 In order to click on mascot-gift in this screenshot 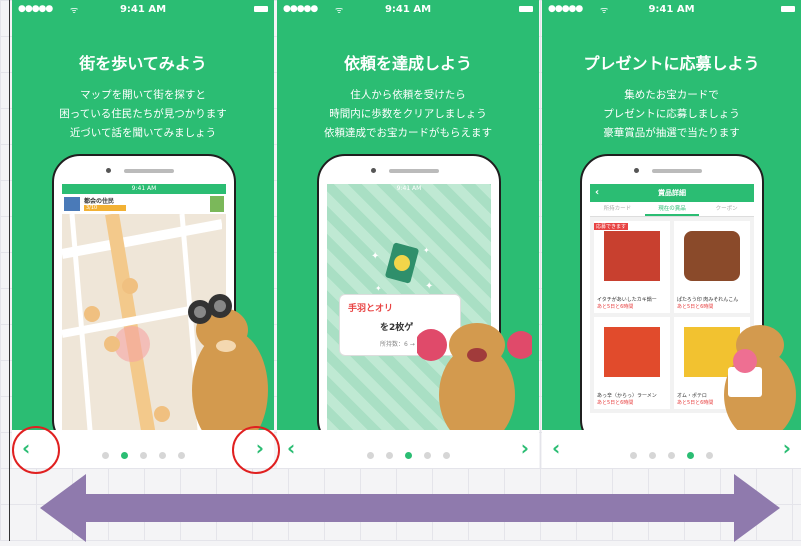, I will do `click(760, 377)`.